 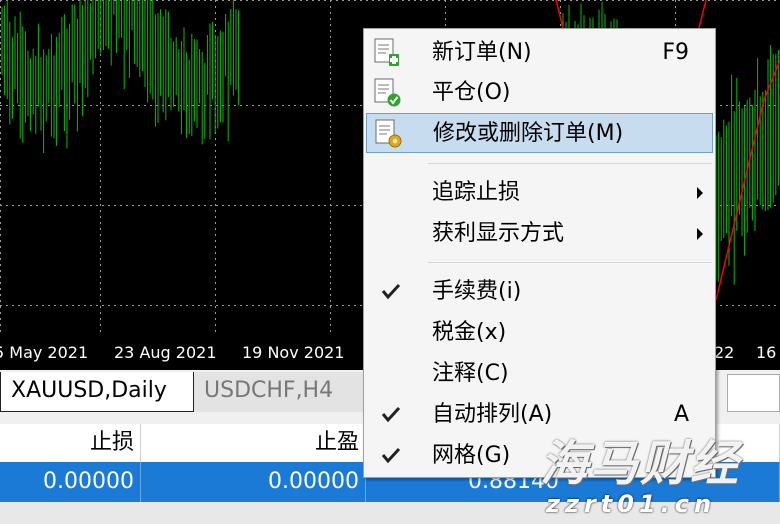 I want to click on menu-item-trailing-stop: 追踪止损, so click(x=539, y=193).